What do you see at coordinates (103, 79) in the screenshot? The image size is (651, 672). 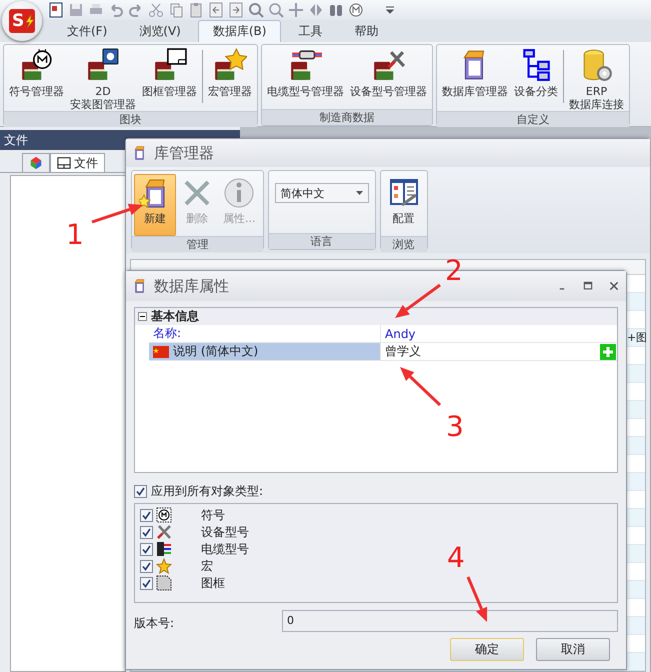 I see `ribbon-button: 2D 安装图管理器` at bounding box center [103, 79].